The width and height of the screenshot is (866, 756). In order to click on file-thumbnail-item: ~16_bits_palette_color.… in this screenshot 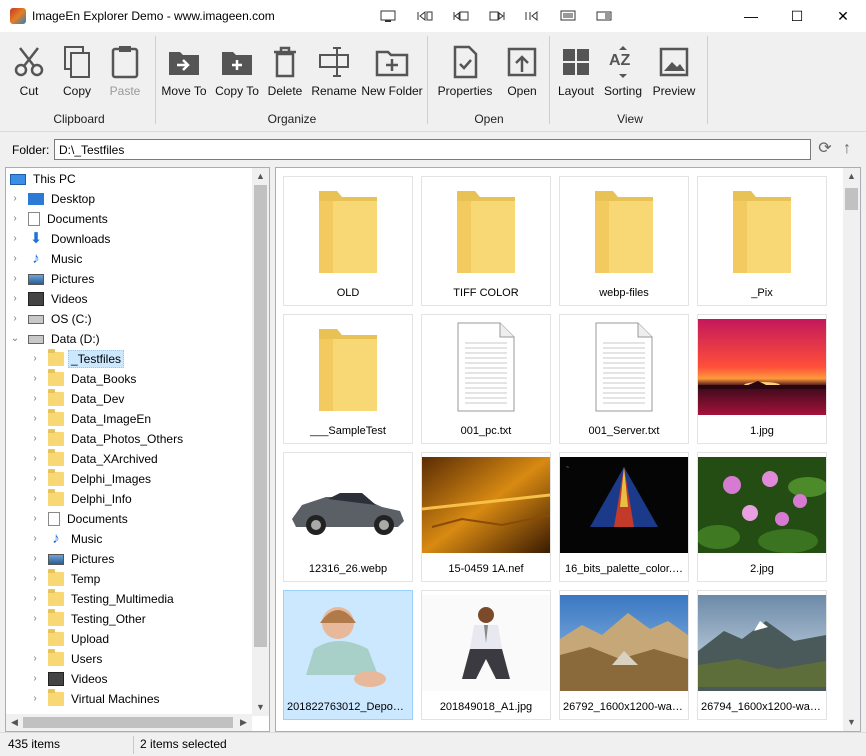, I will do `click(624, 517)`.